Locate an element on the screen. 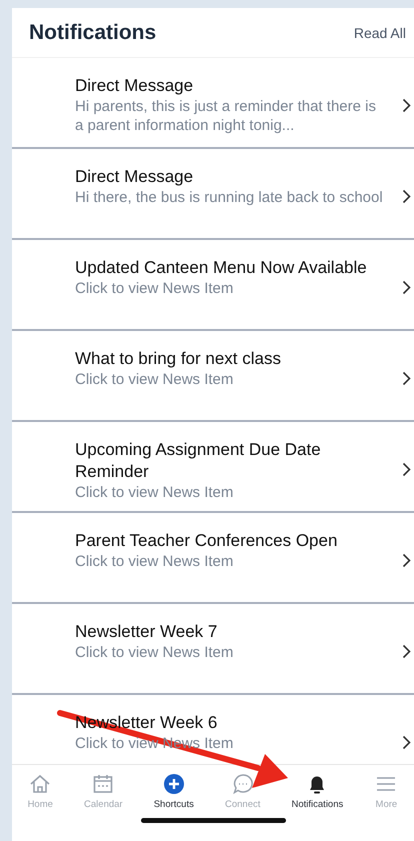  notification-preview: Hi there, the bus is running late back to school is located at coordinates (229, 197).